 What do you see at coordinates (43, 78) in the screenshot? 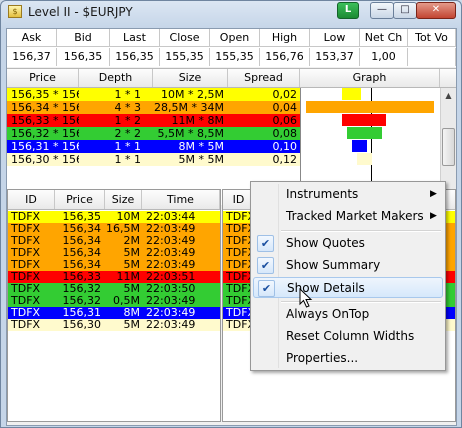
I see `depth-header-price: Price` at bounding box center [43, 78].